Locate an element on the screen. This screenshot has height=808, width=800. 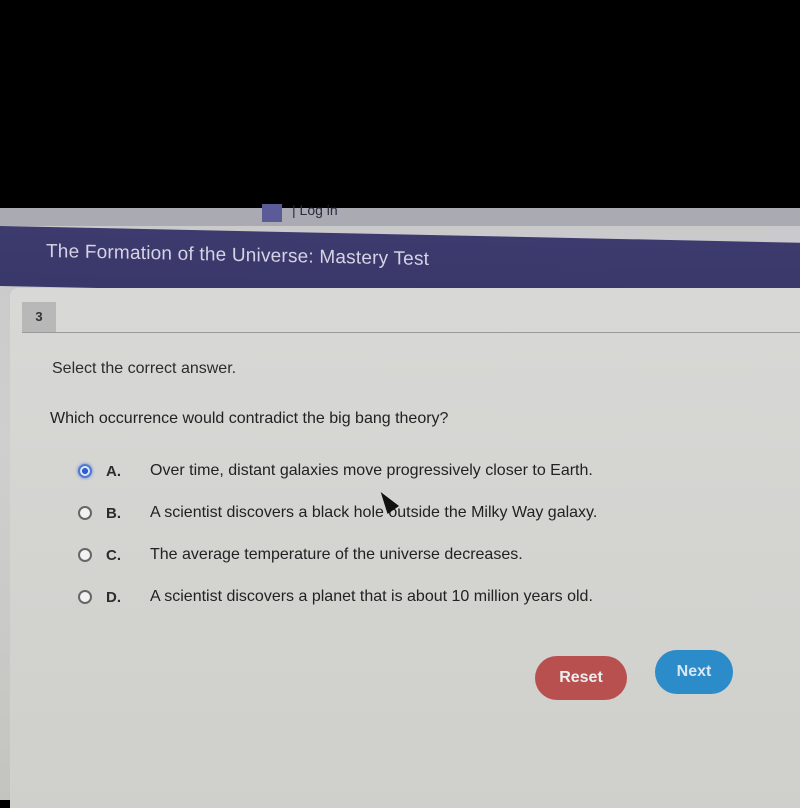
question-number: 3 is located at coordinates (39, 317).